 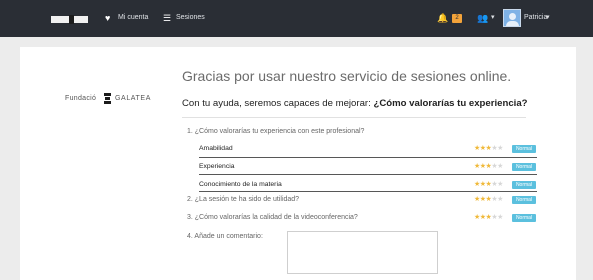 What do you see at coordinates (492, 218) in the screenshot?
I see `star-rating-videoconferencia: ★★★★★` at bounding box center [492, 218].